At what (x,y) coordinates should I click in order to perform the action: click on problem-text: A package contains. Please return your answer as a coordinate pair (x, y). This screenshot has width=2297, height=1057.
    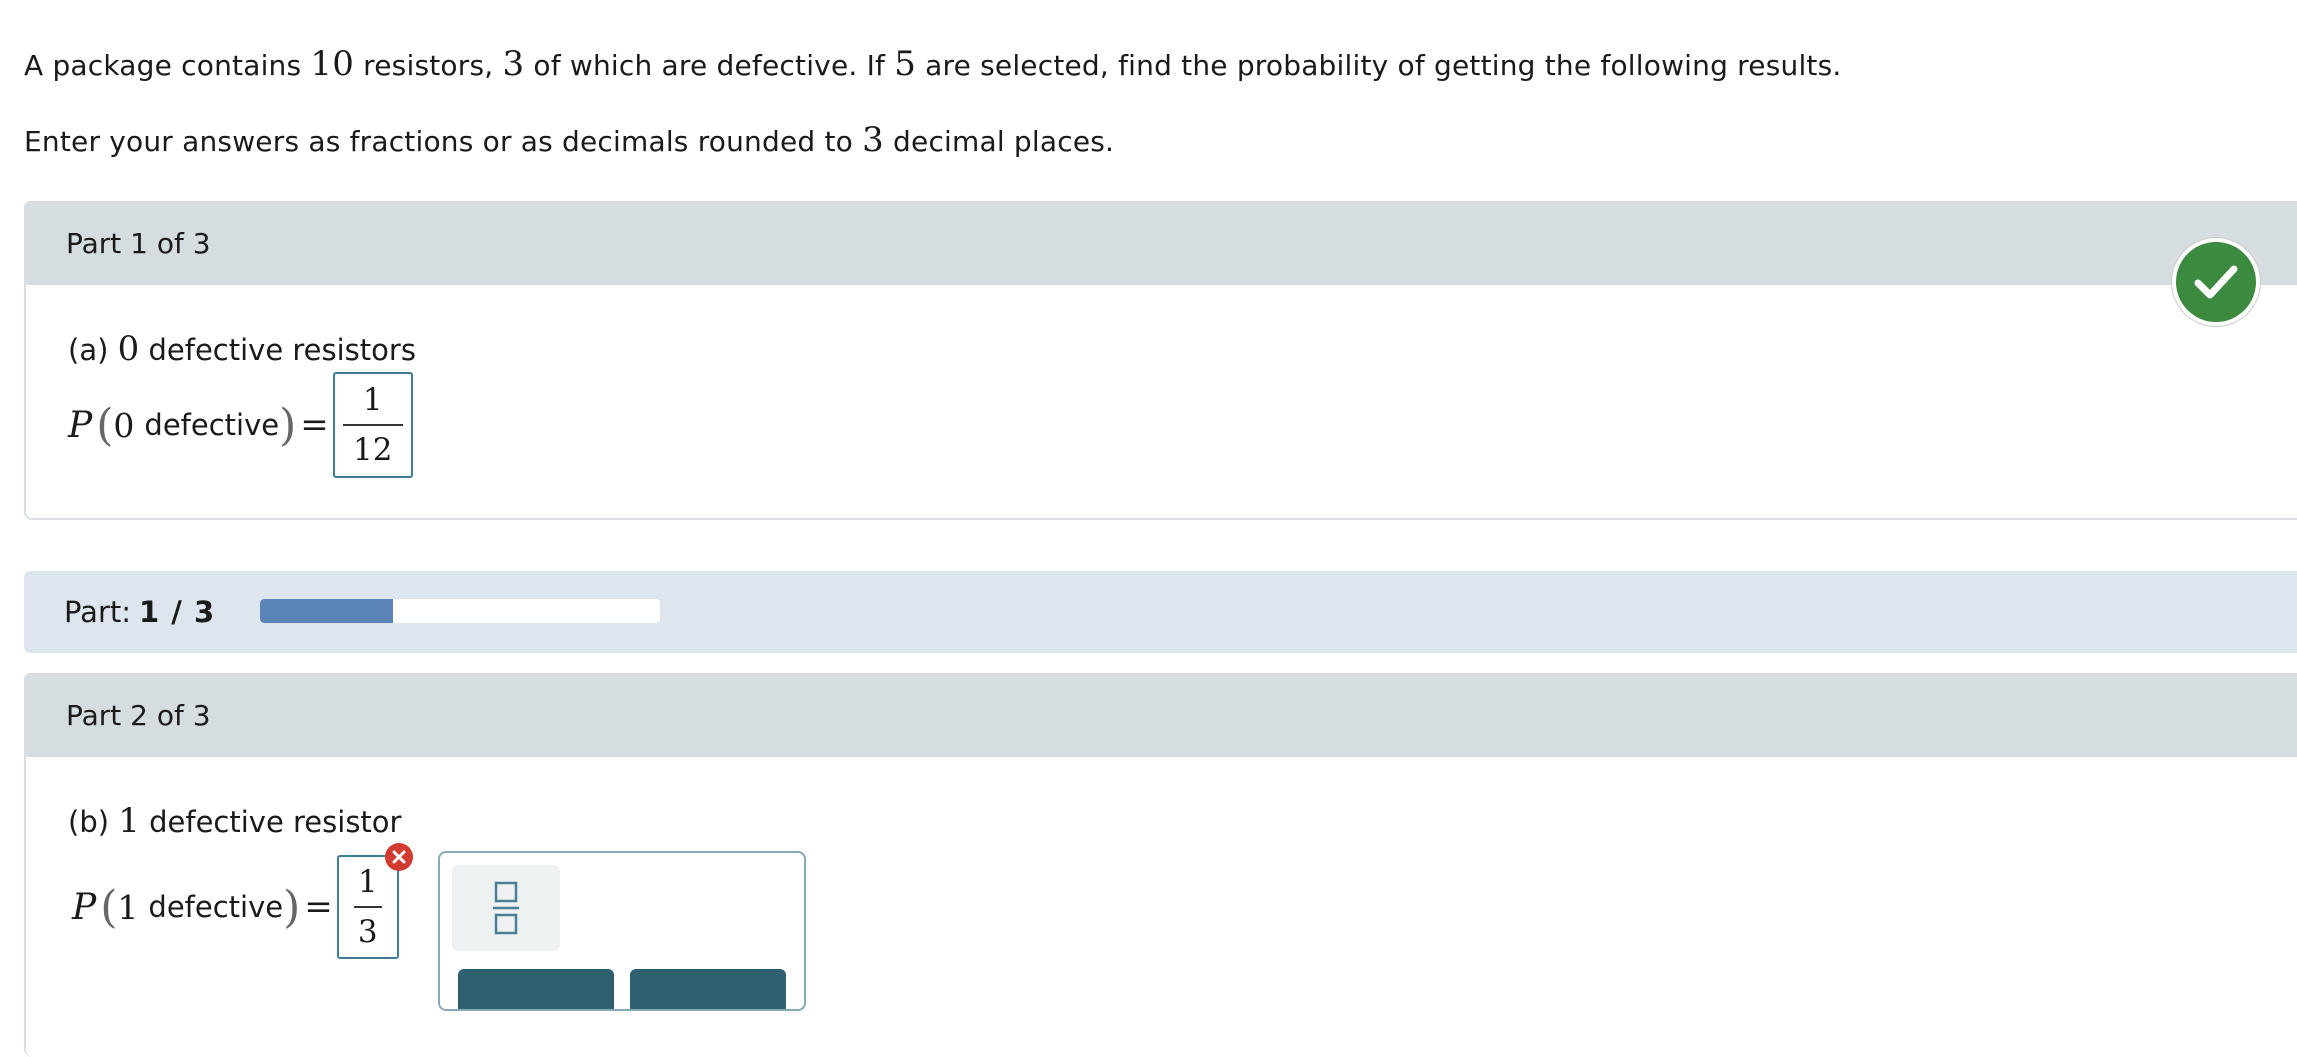
    Looking at the image, I should click on (167, 65).